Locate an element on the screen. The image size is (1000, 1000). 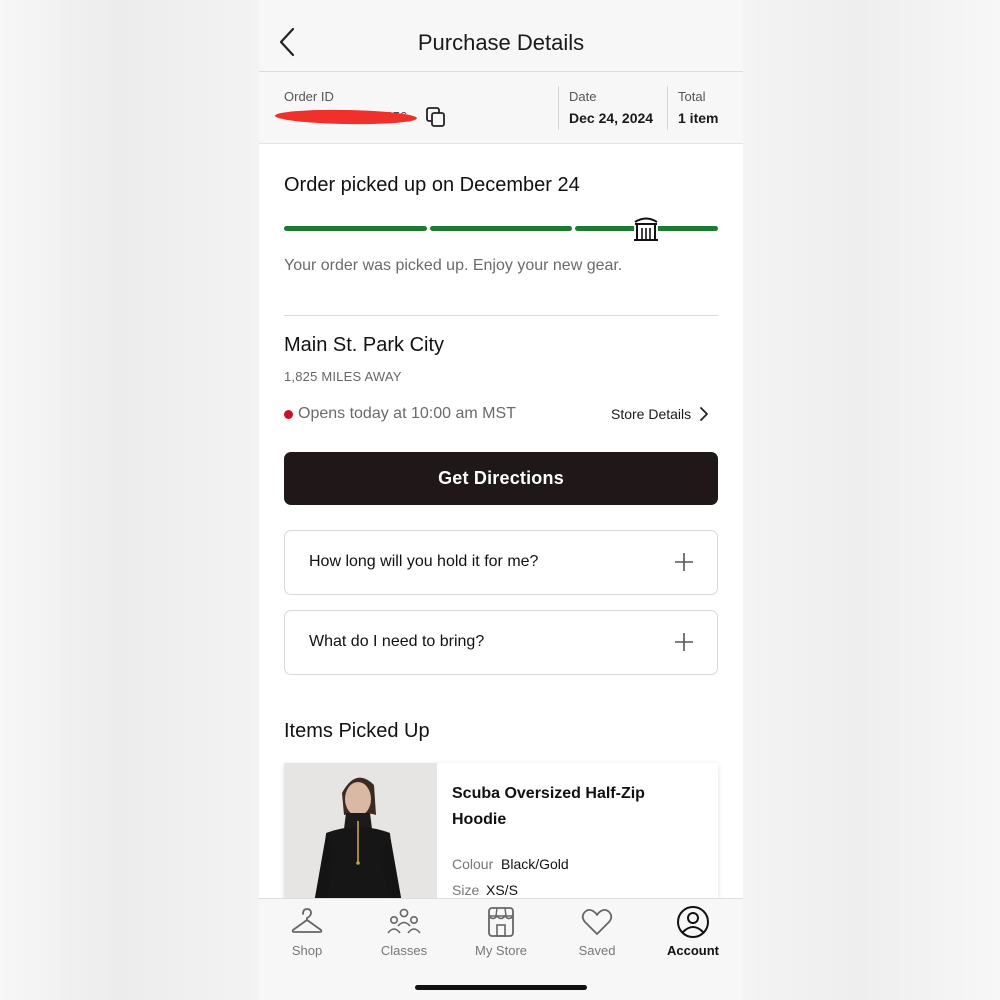
people-icon is located at coordinates (404, 921).